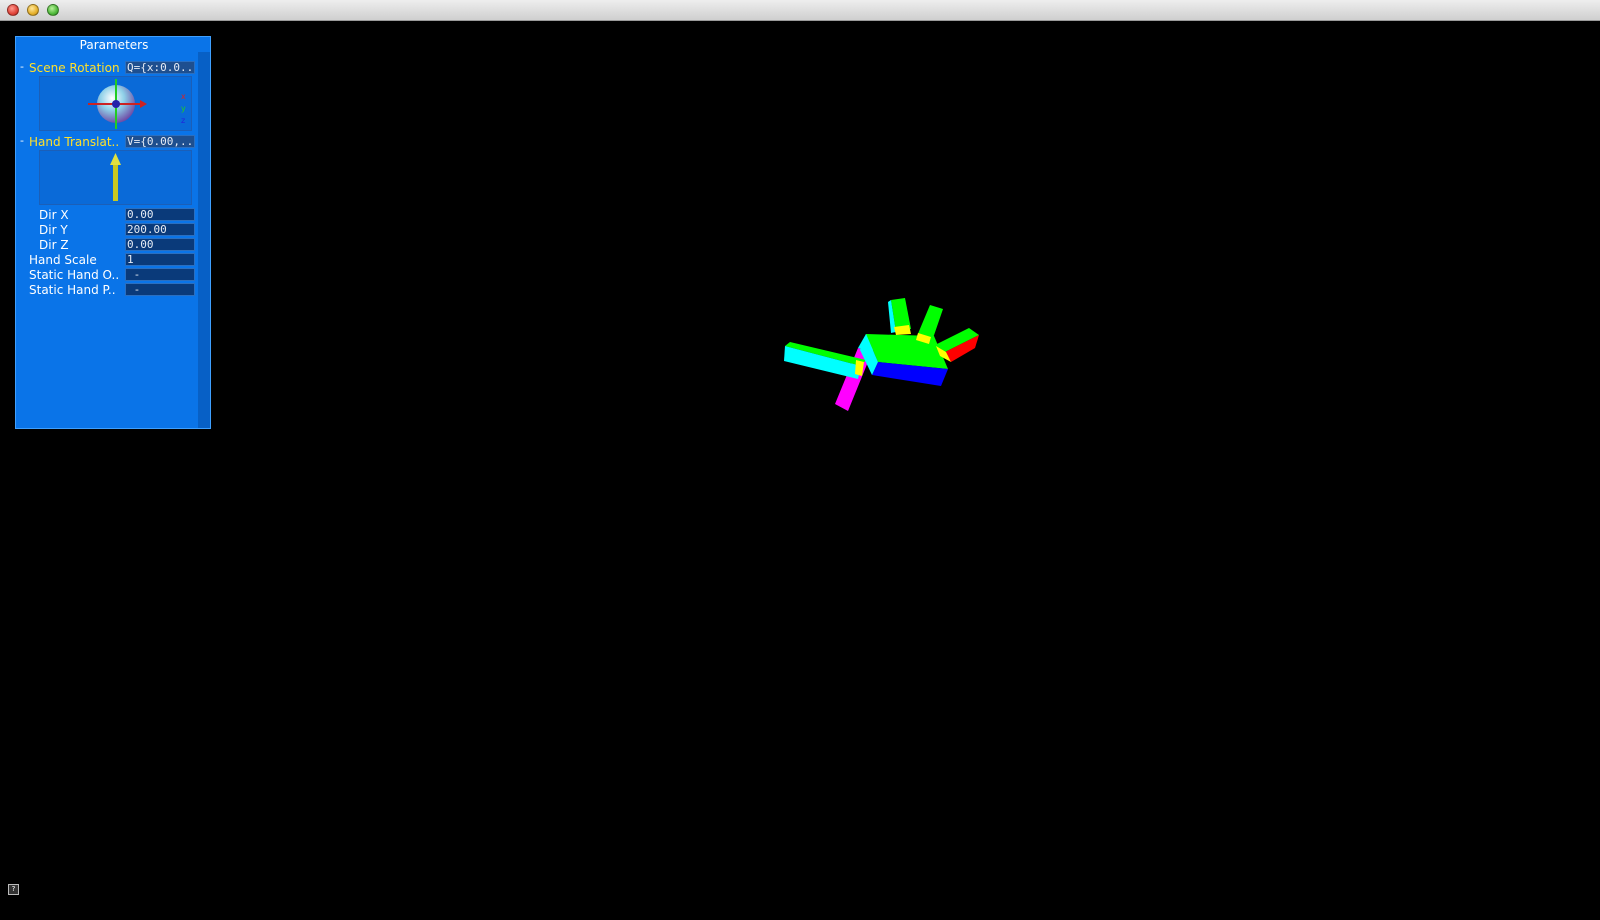 This screenshot has width=1600, height=920. Describe the element at coordinates (183, 96) in the screenshot. I see `axis-x-label: x` at that location.